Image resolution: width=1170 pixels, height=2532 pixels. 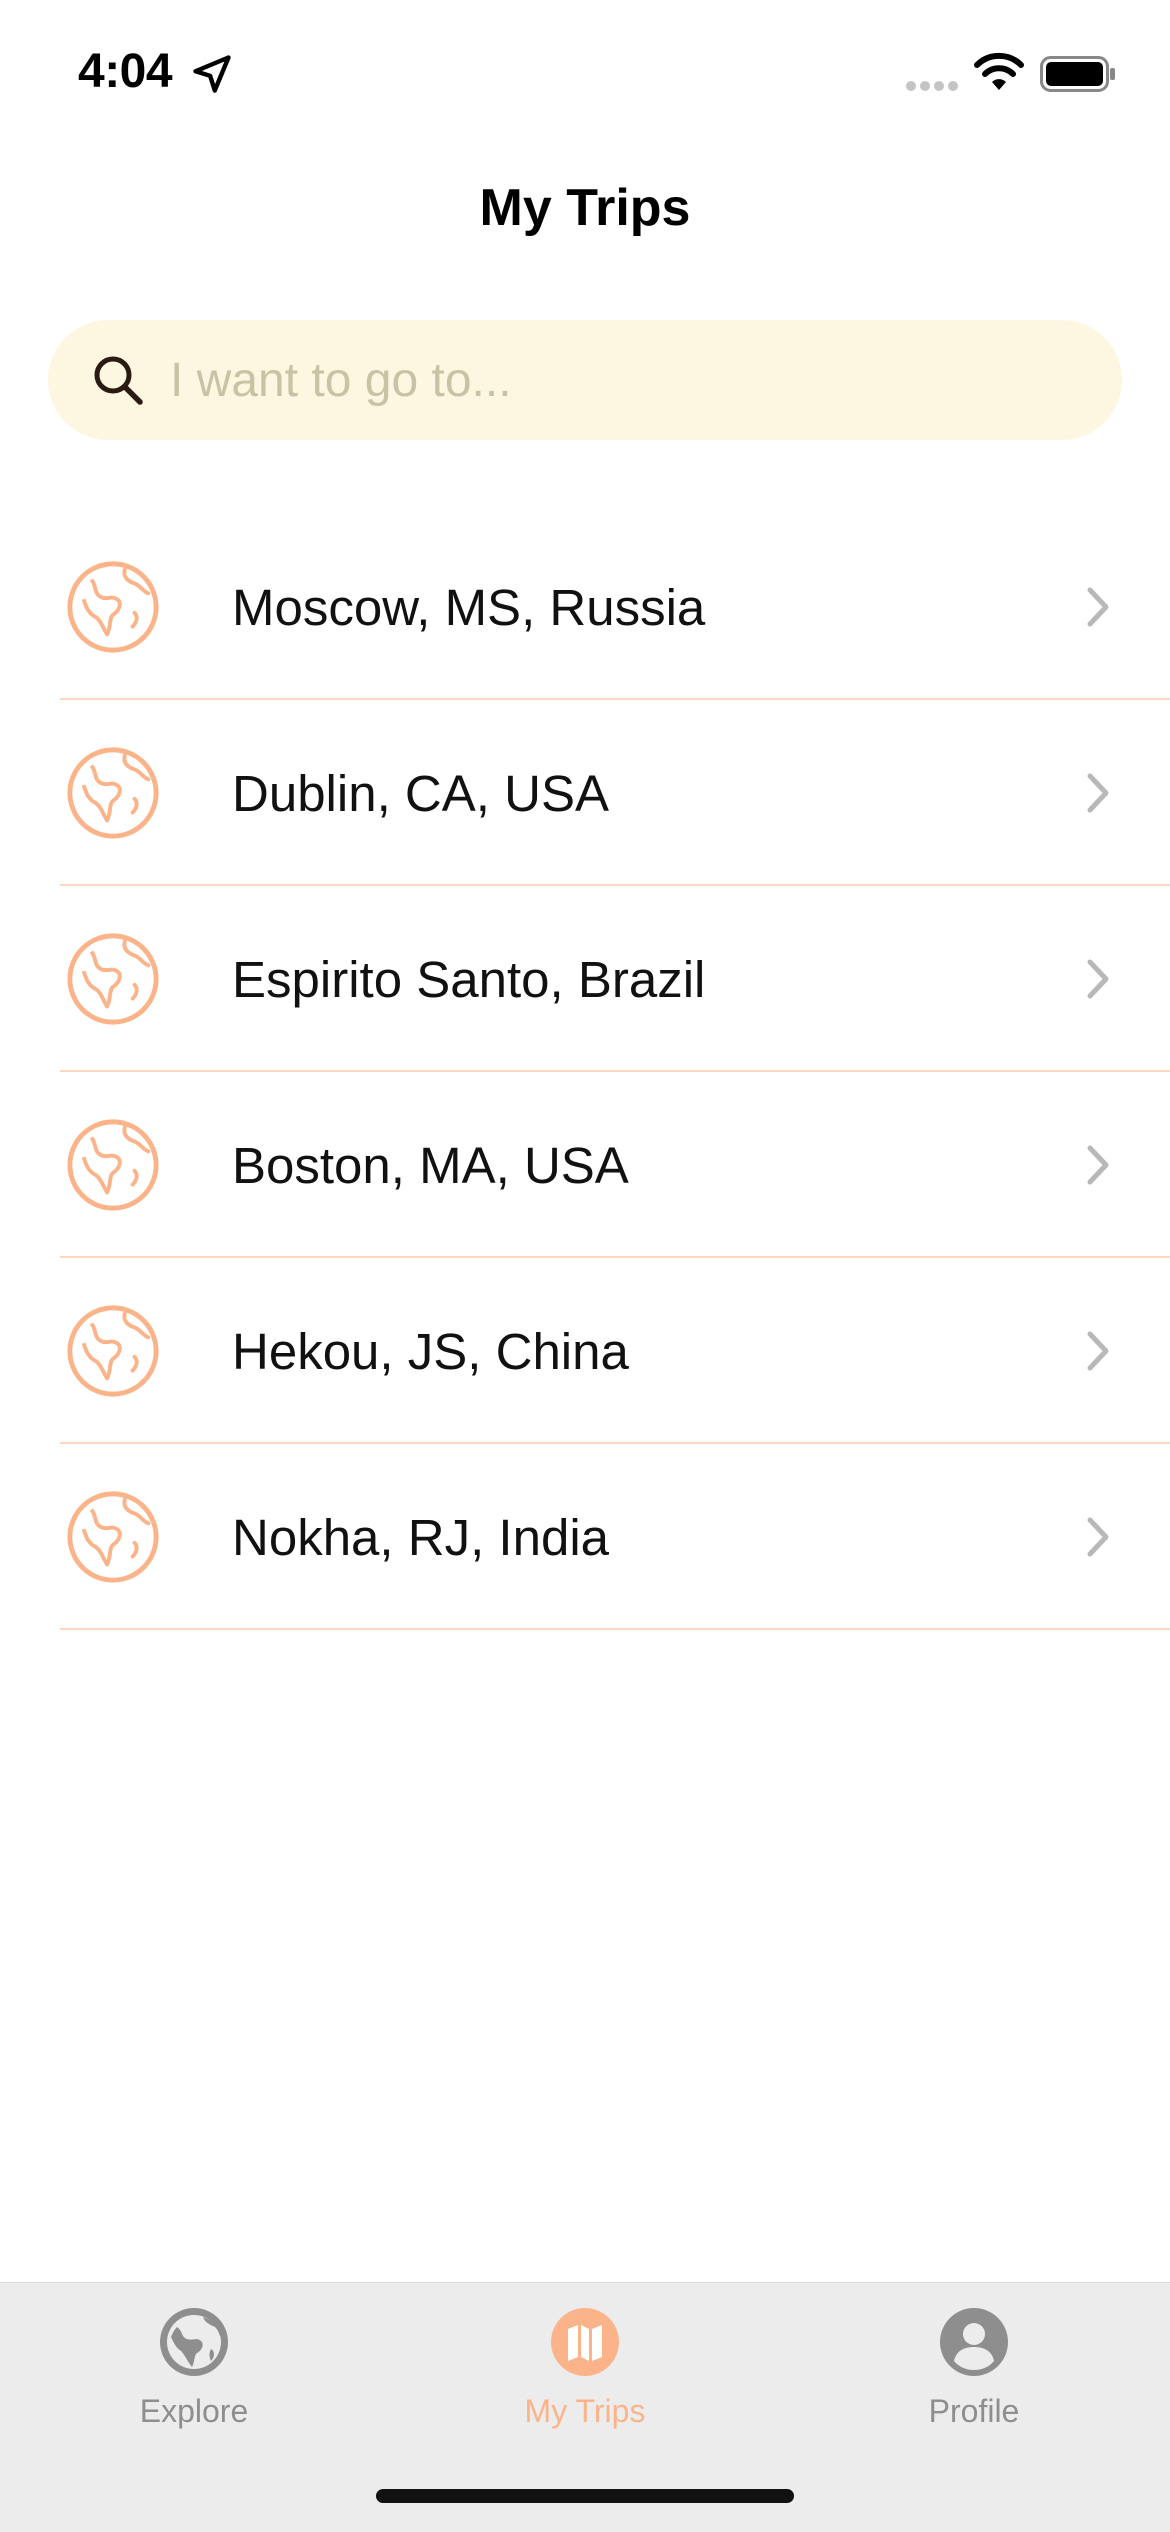 What do you see at coordinates (194, 2380) in the screenshot?
I see `tab-explore: Explore` at bounding box center [194, 2380].